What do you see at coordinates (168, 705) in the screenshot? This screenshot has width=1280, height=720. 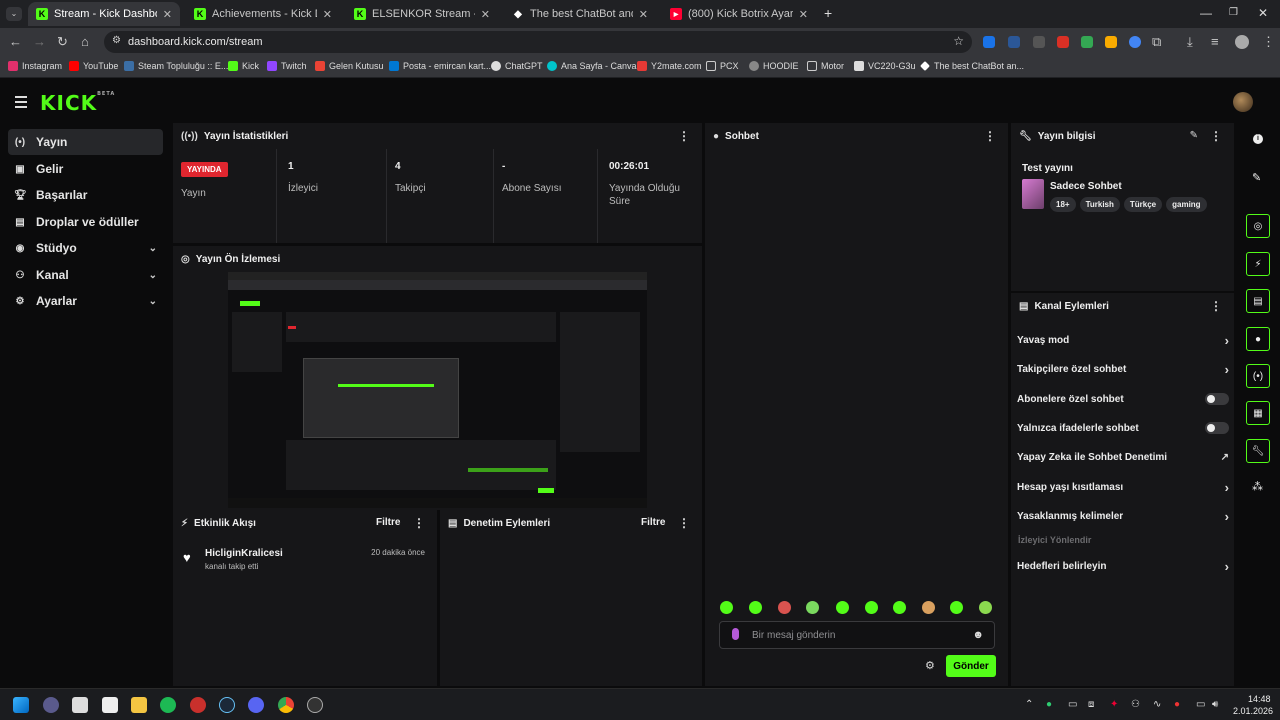 I see `spotify-icon` at bounding box center [168, 705].